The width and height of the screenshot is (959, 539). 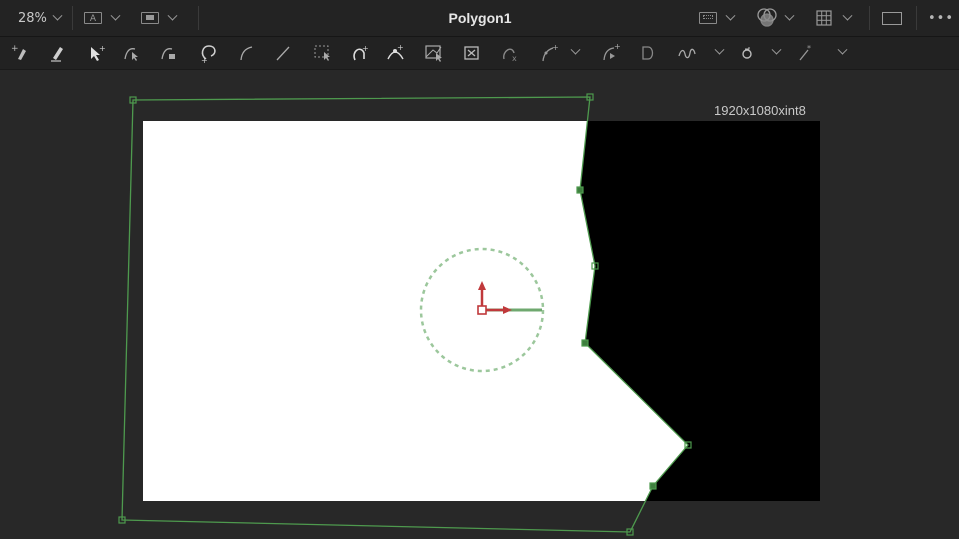 I want to click on polygon-toolbar: + + + + + x + + *, so click(x=479, y=53).